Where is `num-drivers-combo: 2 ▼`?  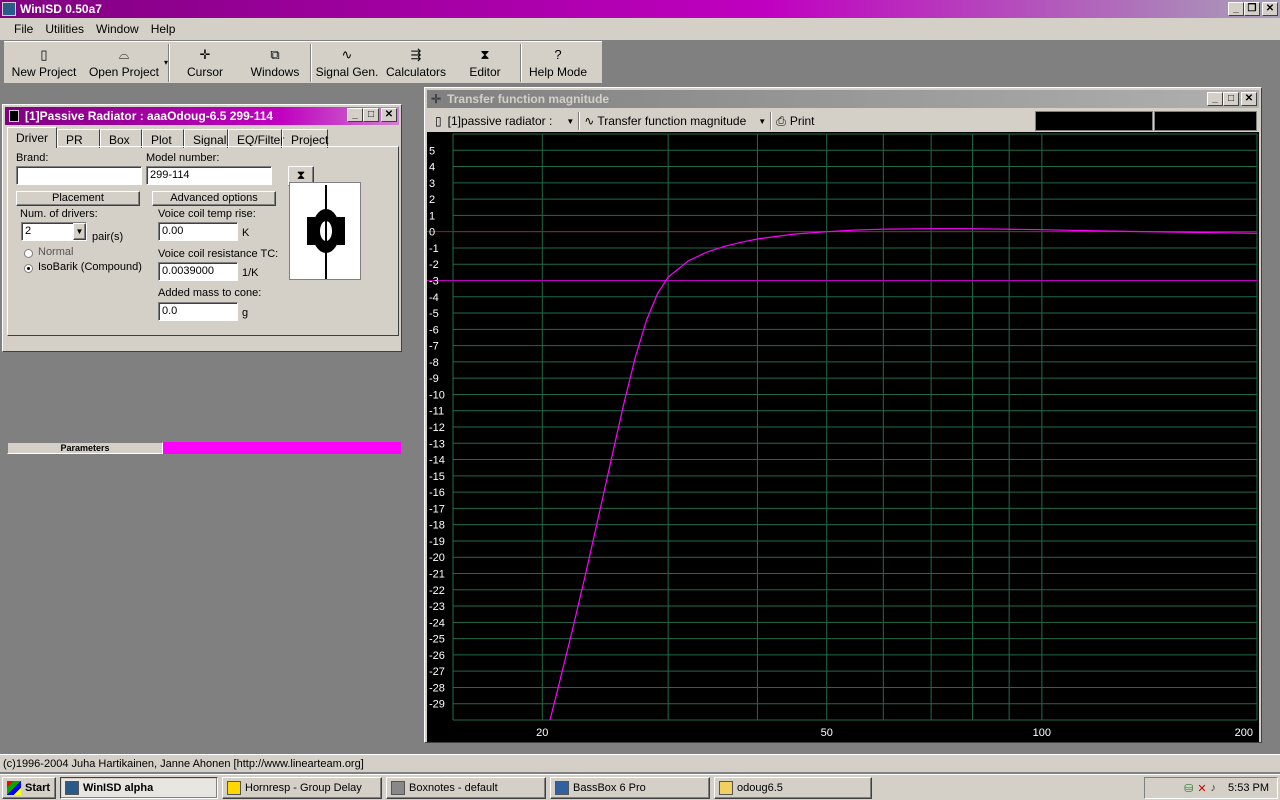
num-drivers-combo: 2 ▼ is located at coordinates (54, 231).